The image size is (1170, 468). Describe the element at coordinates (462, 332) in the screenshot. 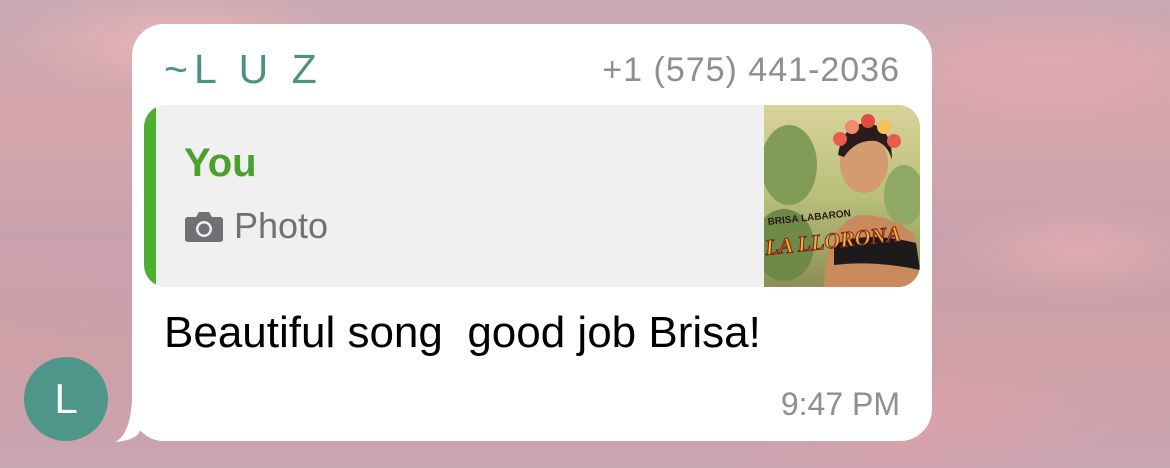

I see `message-text: Beautiful song good job Brisa!` at that location.